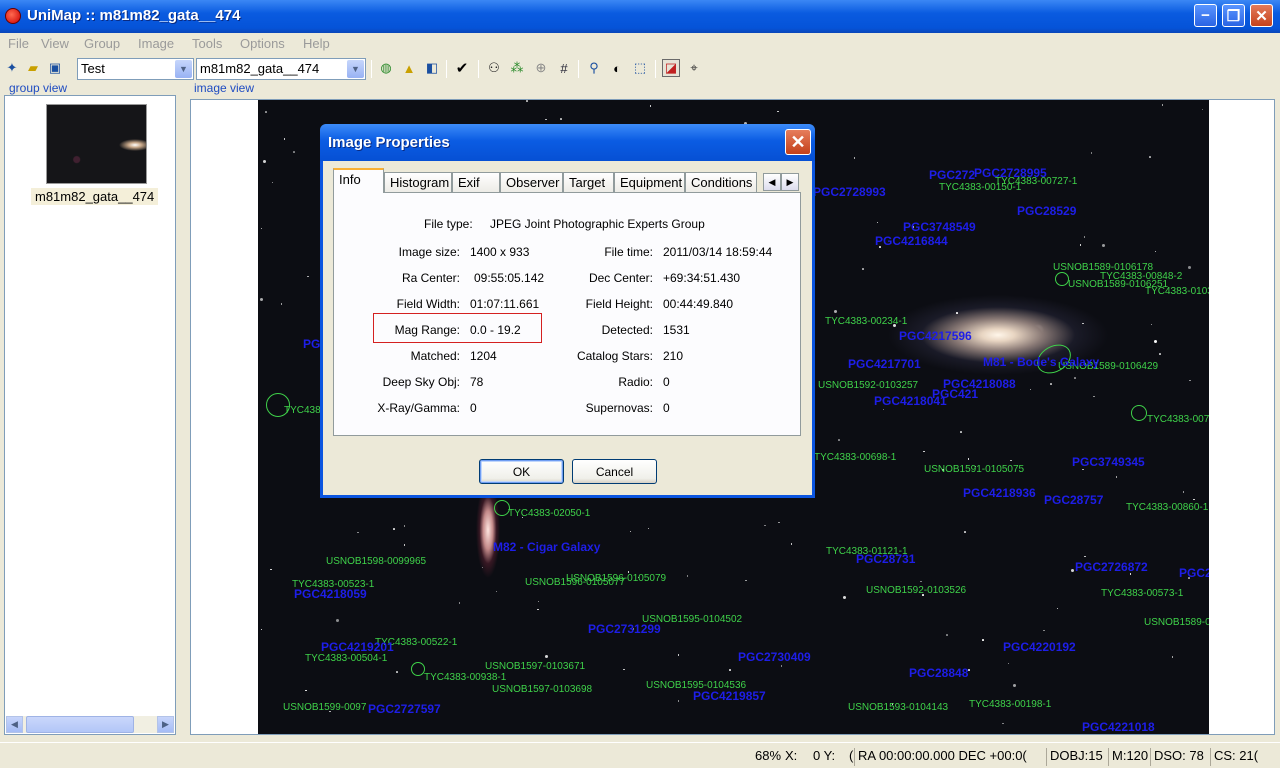 Image resolution: width=1280 pixels, height=768 pixels. What do you see at coordinates (567, 142) in the screenshot?
I see `dialog-title-bar: Image Properties ✕` at bounding box center [567, 142].